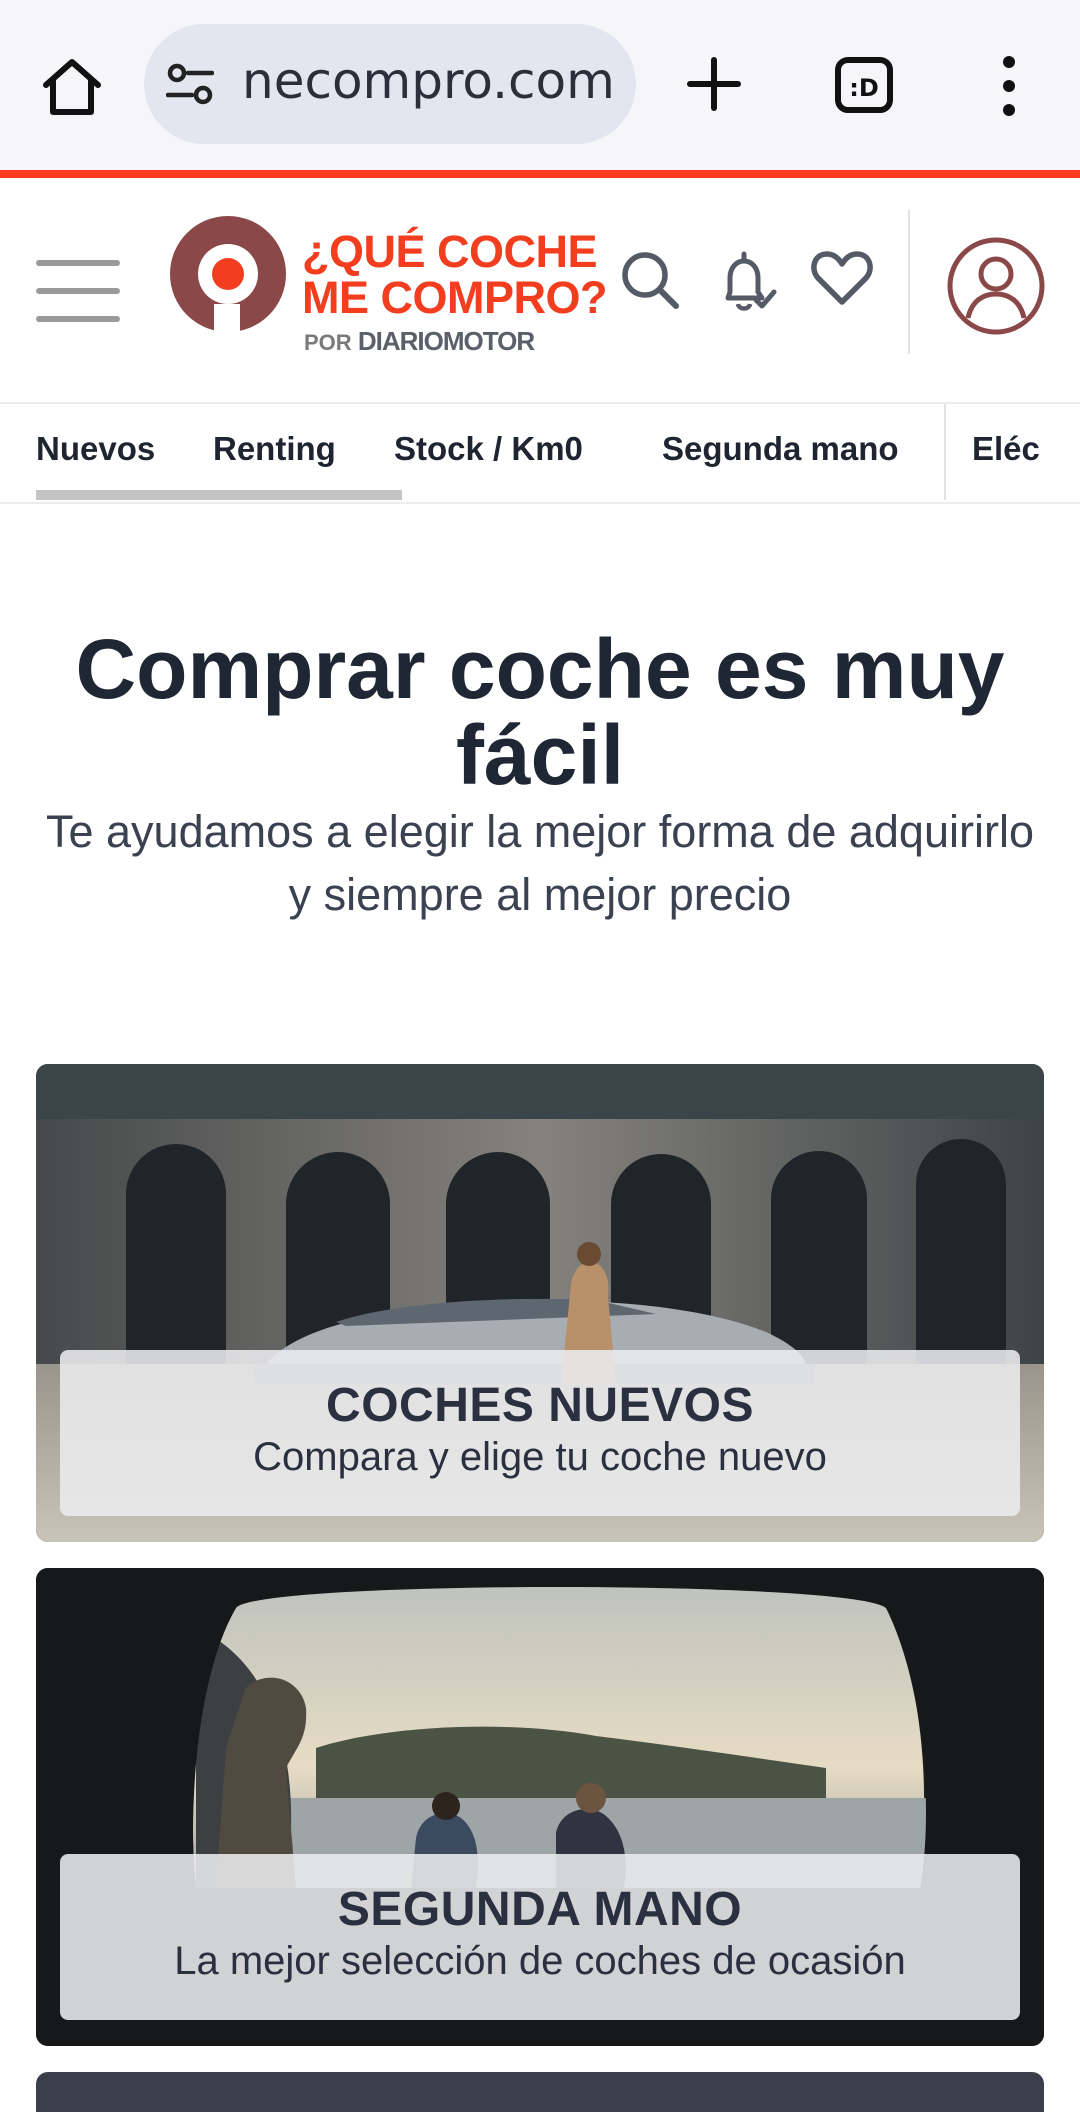  I want to click on card-subtitle: La mejor selección de coches de ocasión, so click(540, 1961).